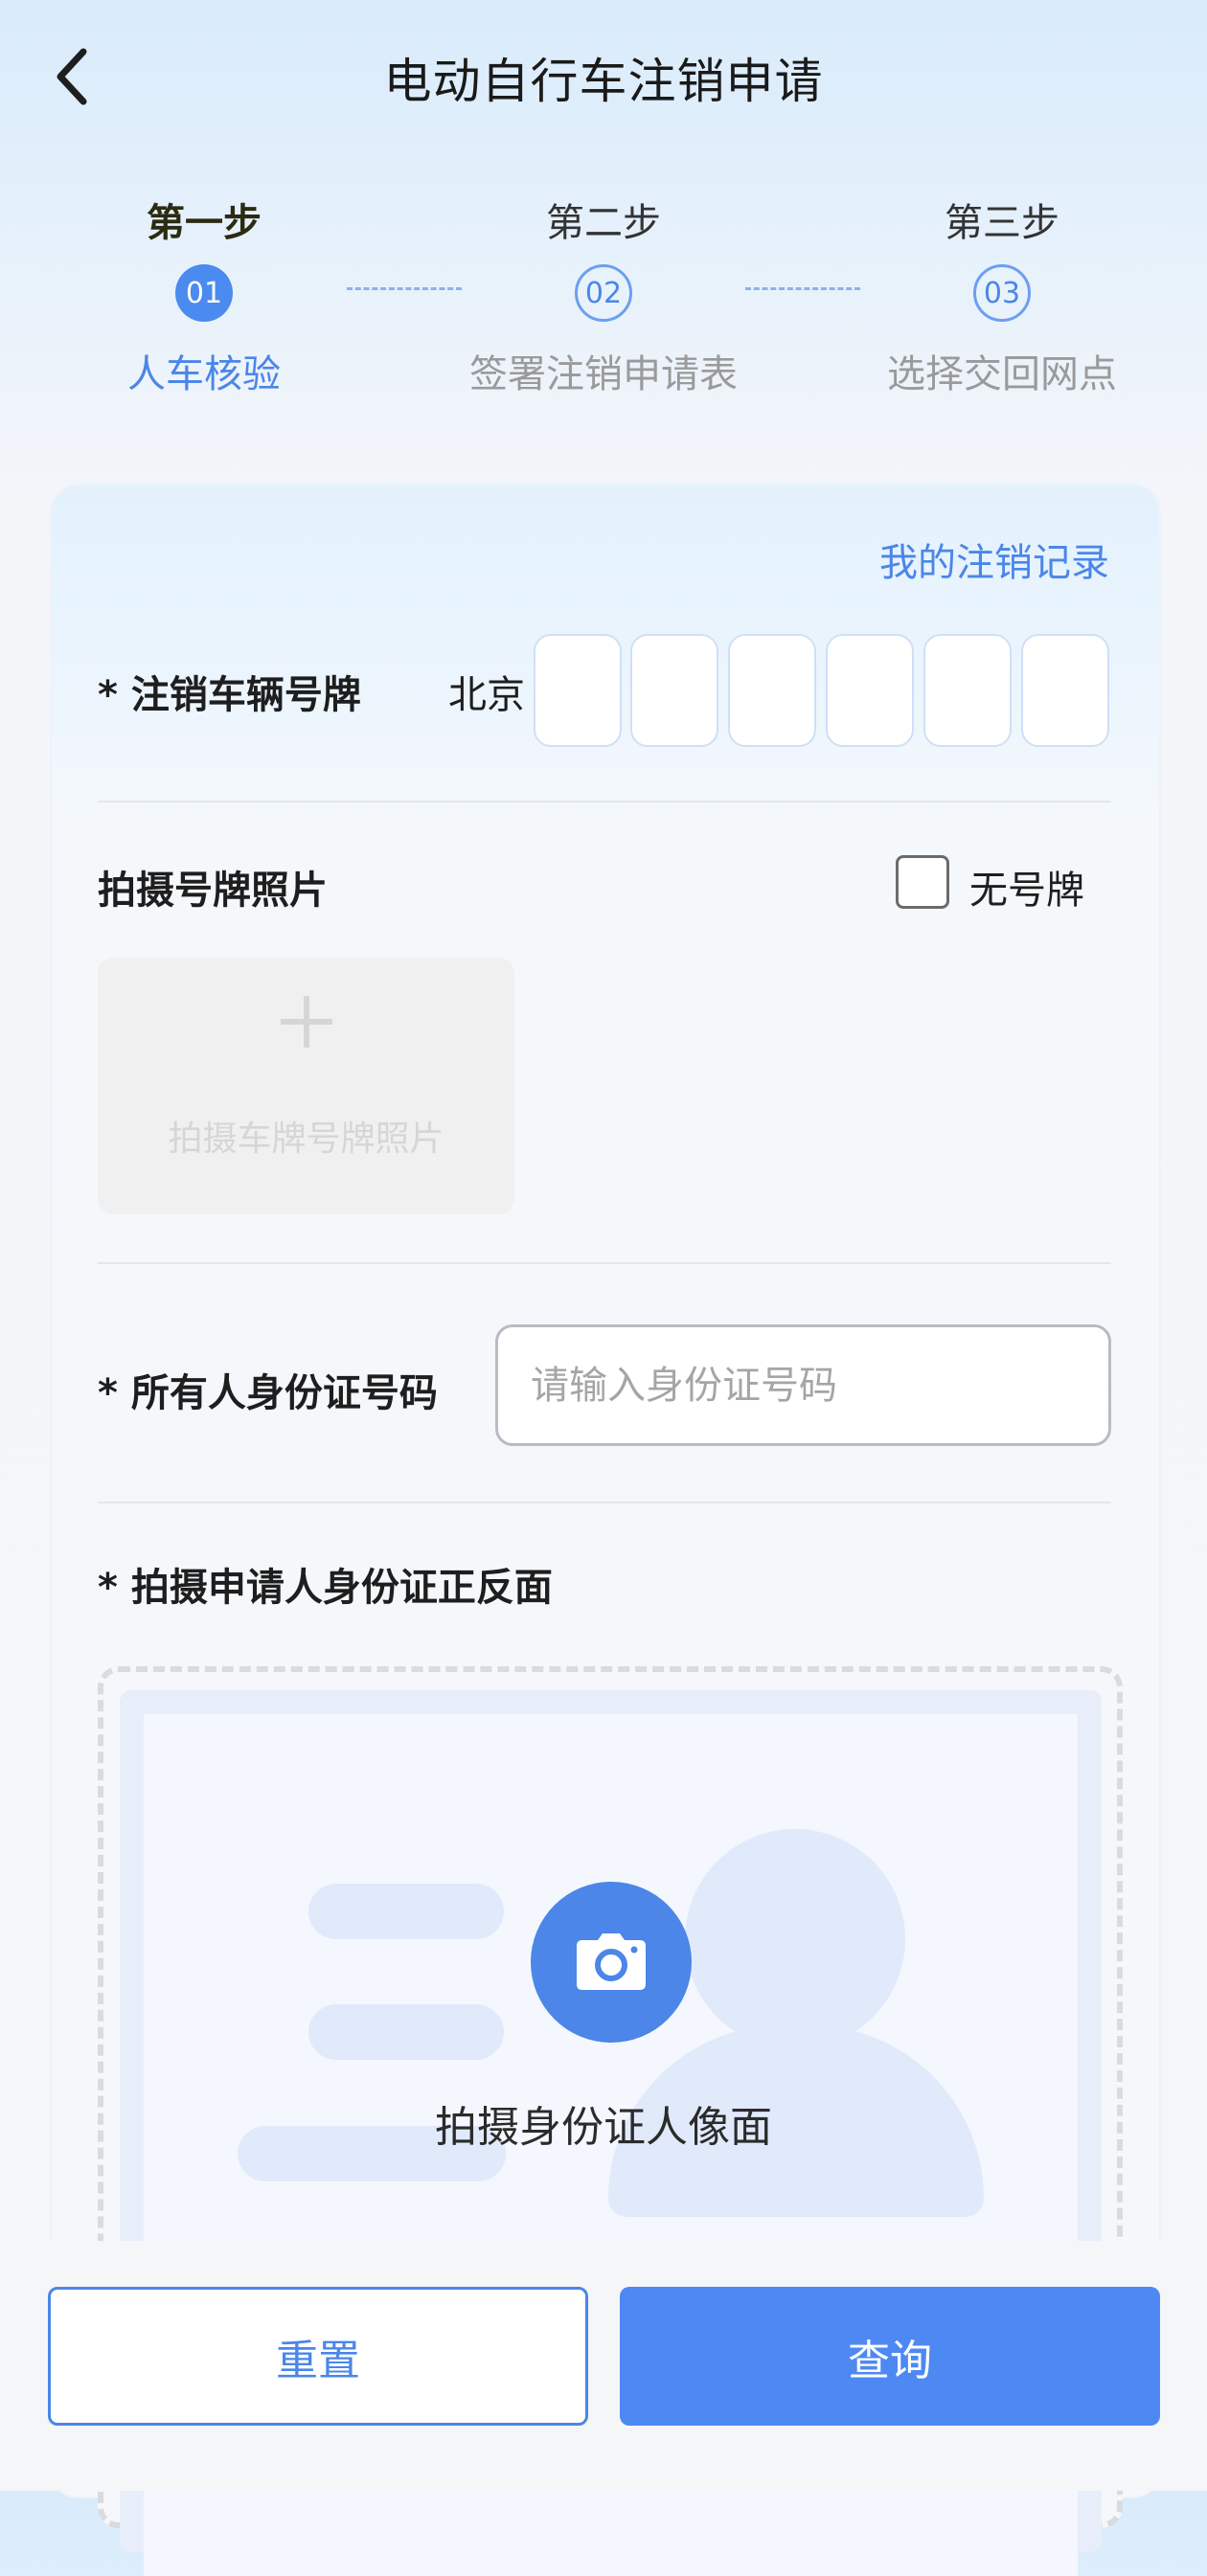 The width and height of the screenshot is (1207, 2576). What do you see at coordinates (795, 1939) in the screenshot?
I see `portrait-head-placeholder` at bounding box center [795, 1939].